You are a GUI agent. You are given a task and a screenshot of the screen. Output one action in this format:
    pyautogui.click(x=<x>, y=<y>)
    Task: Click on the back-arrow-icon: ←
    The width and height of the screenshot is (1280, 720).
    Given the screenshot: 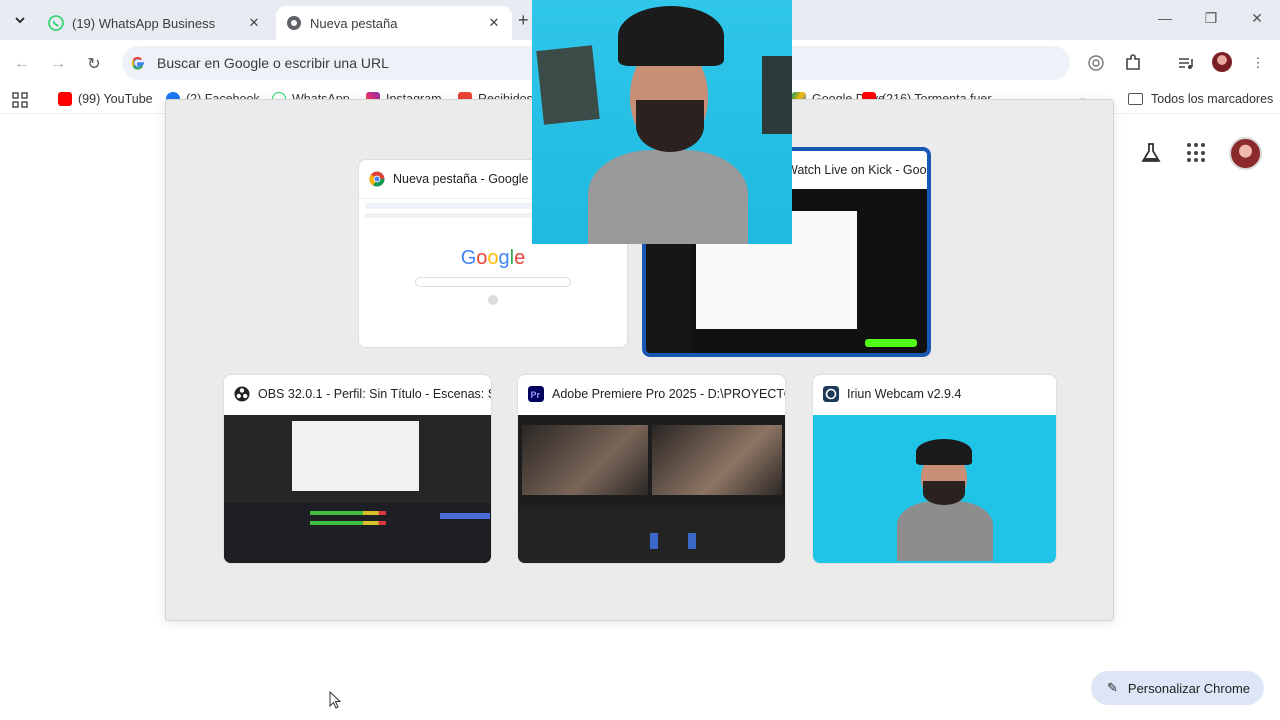 What is the action you would take?
    pyautogui.click(x=22, y=64)
    